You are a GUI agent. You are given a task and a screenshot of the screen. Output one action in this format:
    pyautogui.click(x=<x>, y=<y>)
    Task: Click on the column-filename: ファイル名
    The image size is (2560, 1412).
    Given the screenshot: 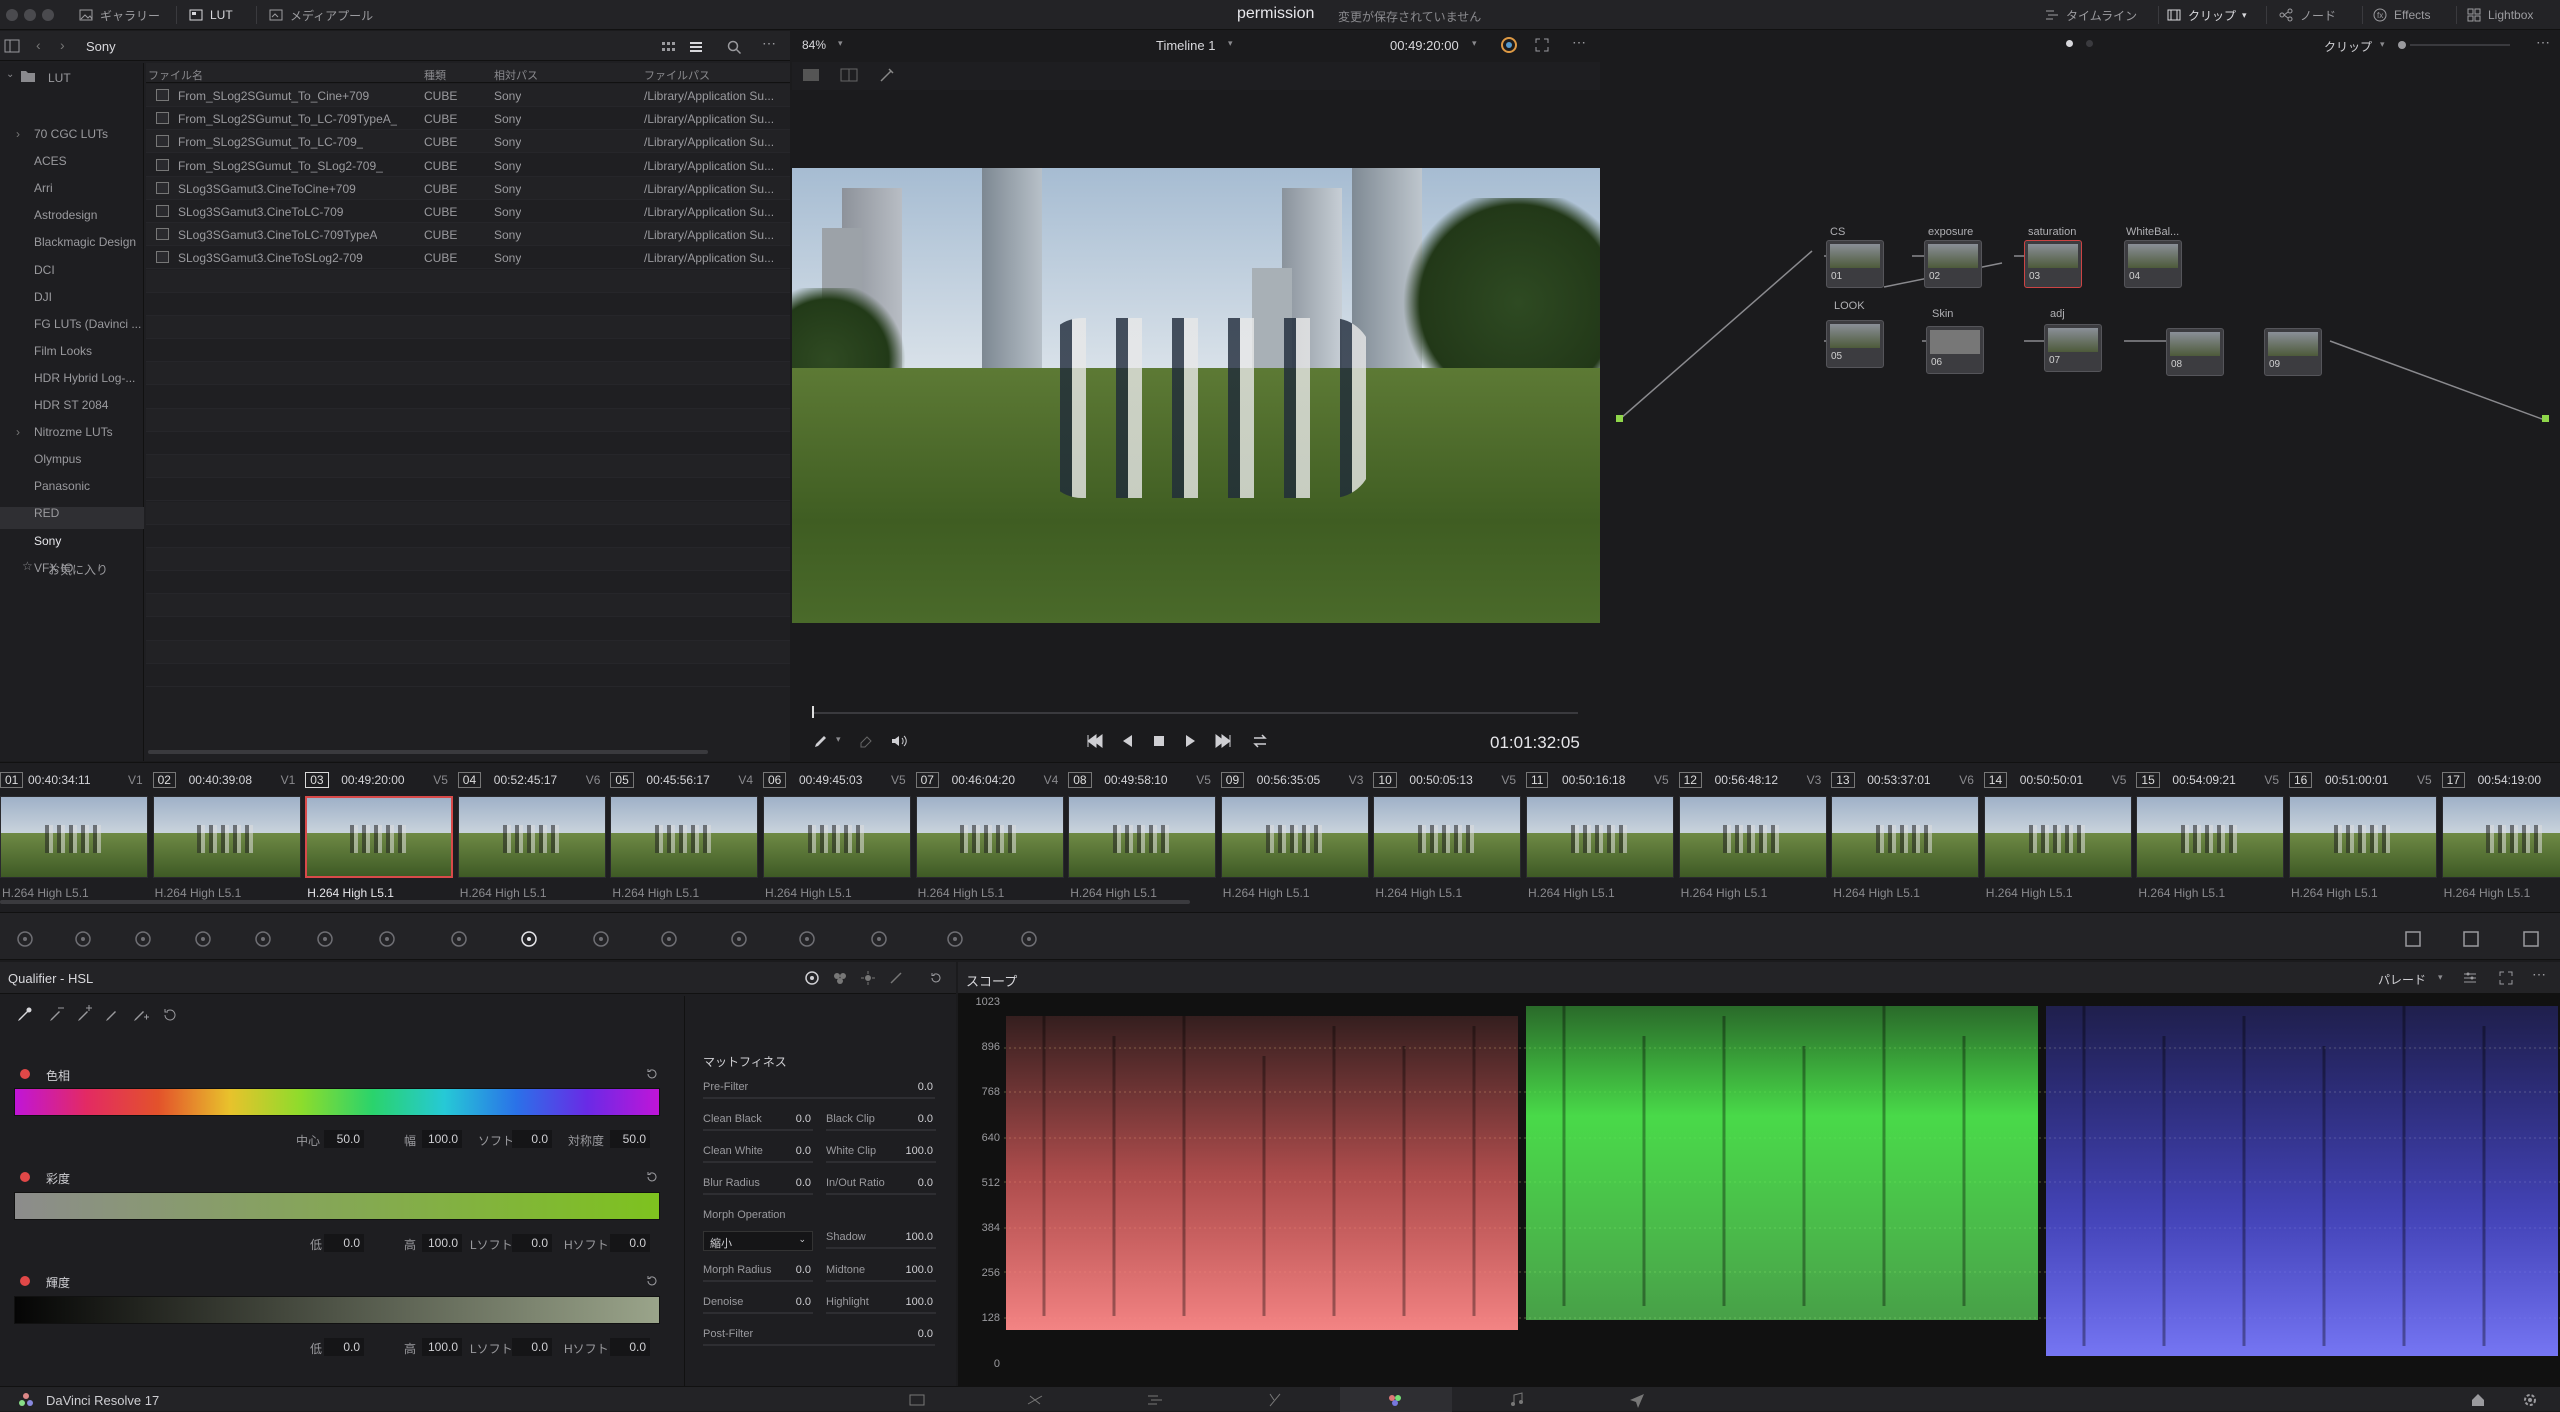 What is the action you would take?
    pyautogui.click(x=175, y=75)
    